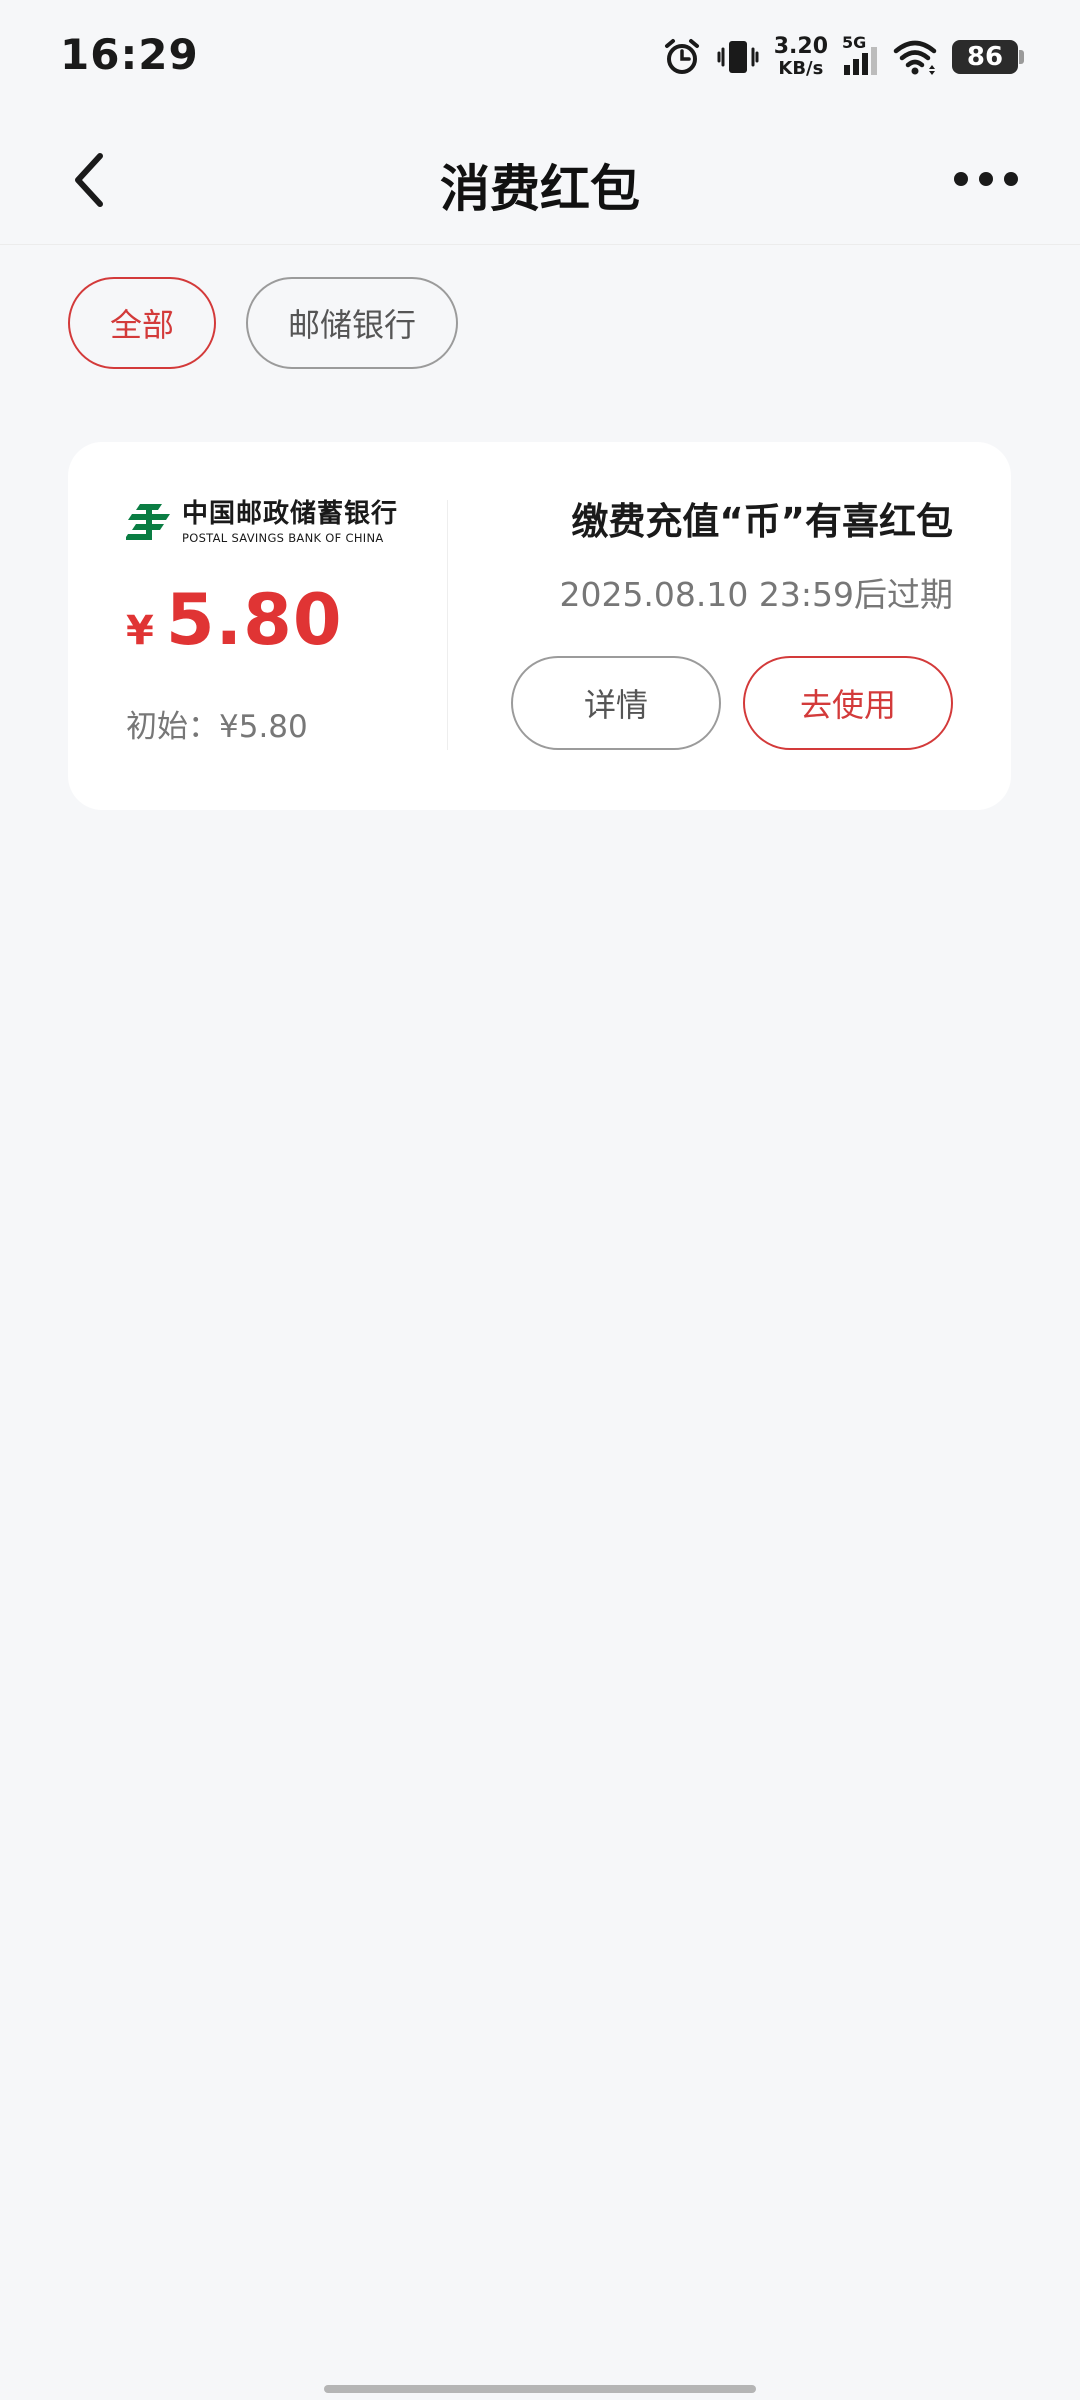  What do you see at coordinates (854, 42) in the screenshot?
I see `network-type: 5G` at bounding box center [854, 42].